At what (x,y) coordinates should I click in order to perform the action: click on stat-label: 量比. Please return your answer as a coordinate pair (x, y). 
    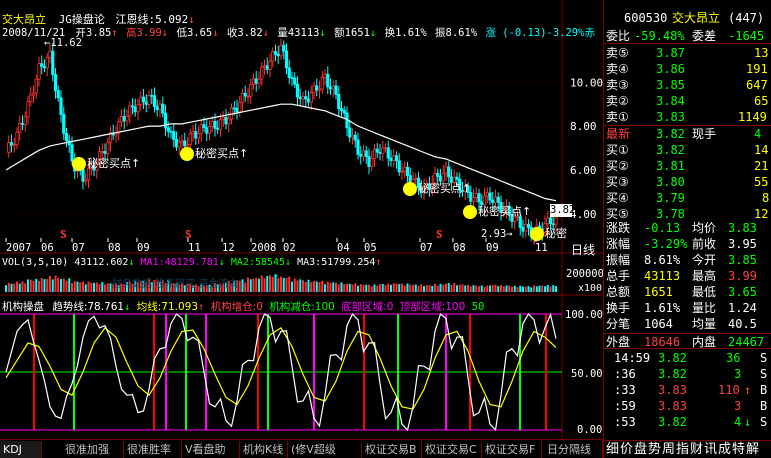
    Looking at the image, I should click on (704, 308).